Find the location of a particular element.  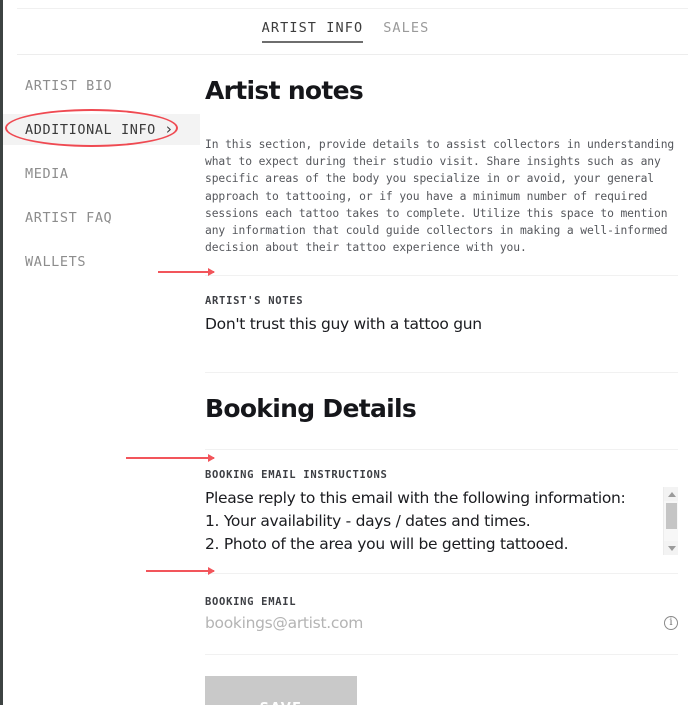

sidebar-item-wallets: WALLETS is located at coordinates (101, 261).